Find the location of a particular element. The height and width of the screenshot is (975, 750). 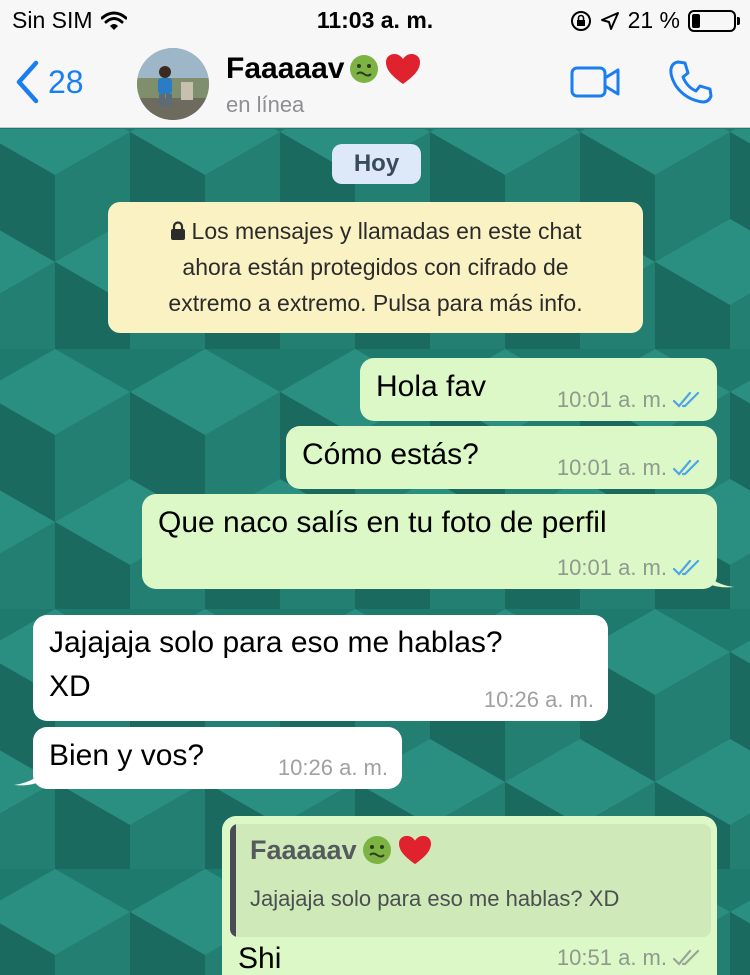

status-bar: Sin SIM 11:03 a. m. 21 % is located at coordinates (375, 20).